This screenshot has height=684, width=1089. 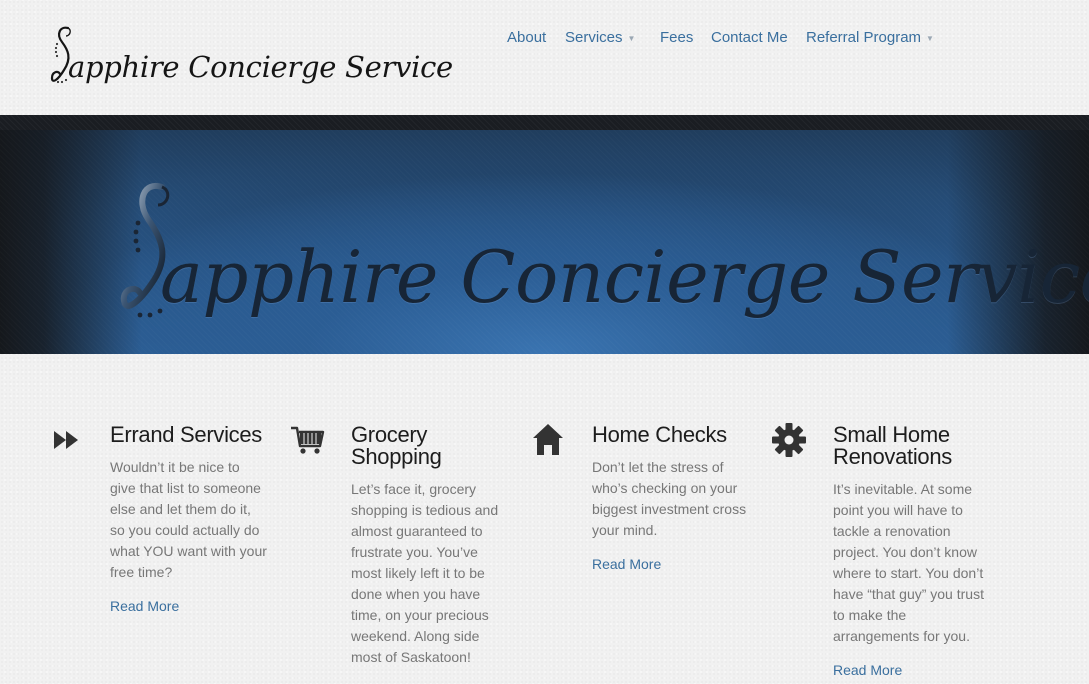 I want to click on nav-services-label: Services, so click(x=594, y=37).